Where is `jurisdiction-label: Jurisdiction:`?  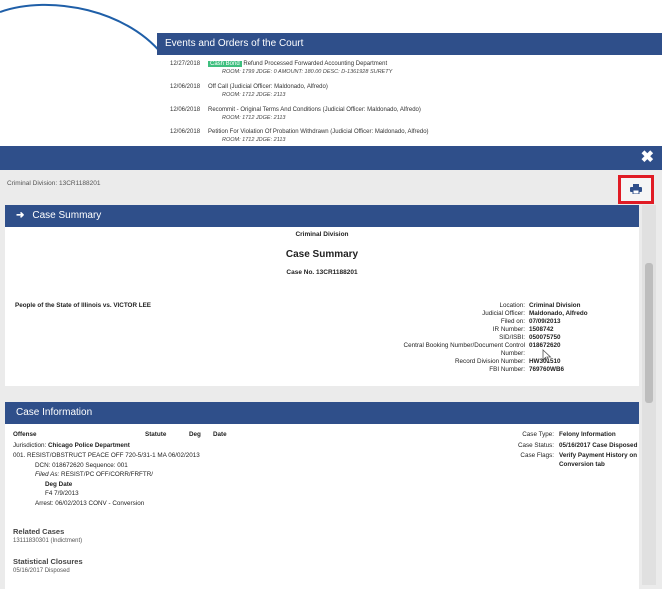
jurisdiction-label: Jurisdiction: is located at coordinates (30, 445).